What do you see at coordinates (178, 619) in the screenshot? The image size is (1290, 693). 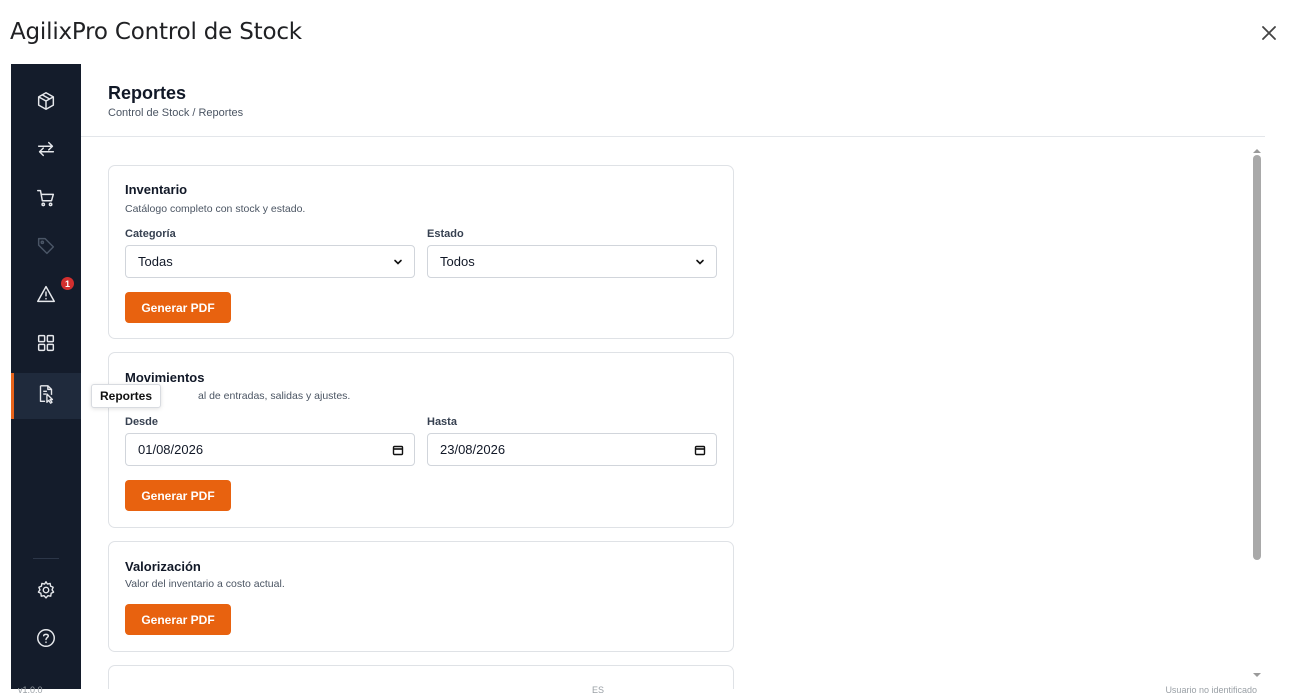 I see `generar-pdf-valorizacion-button: Generar PDF` at bounding box center [178, 619].